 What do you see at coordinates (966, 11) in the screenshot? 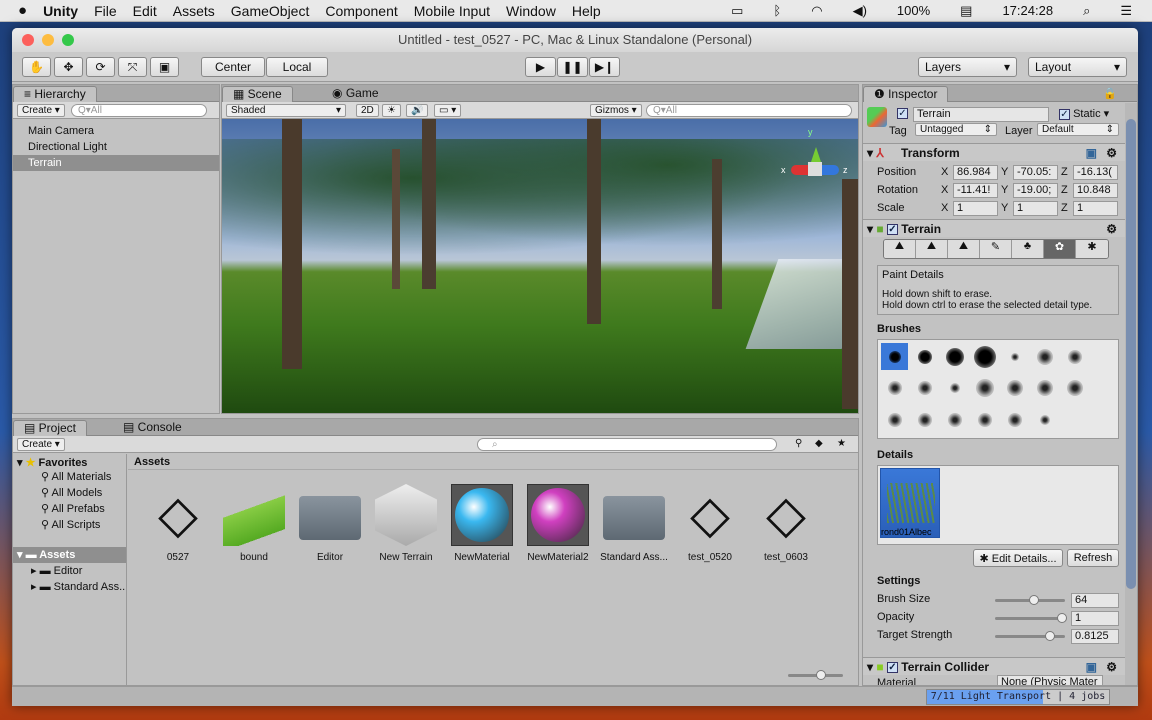
I see `flag-icon: ▤` at bounding box center [966, 11].